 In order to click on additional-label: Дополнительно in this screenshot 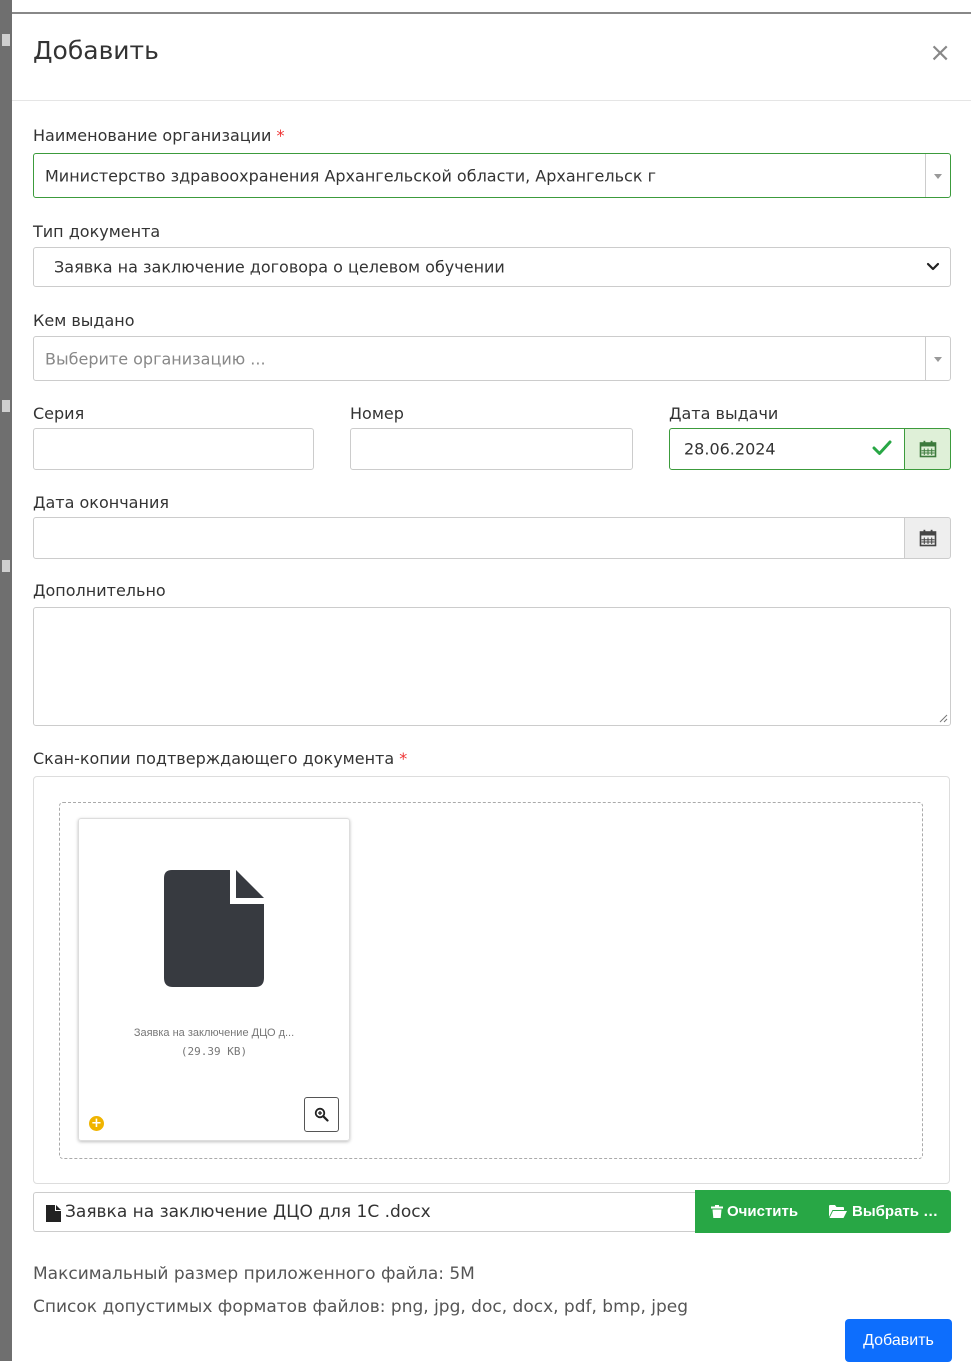, I will do `click(99, 590)`.